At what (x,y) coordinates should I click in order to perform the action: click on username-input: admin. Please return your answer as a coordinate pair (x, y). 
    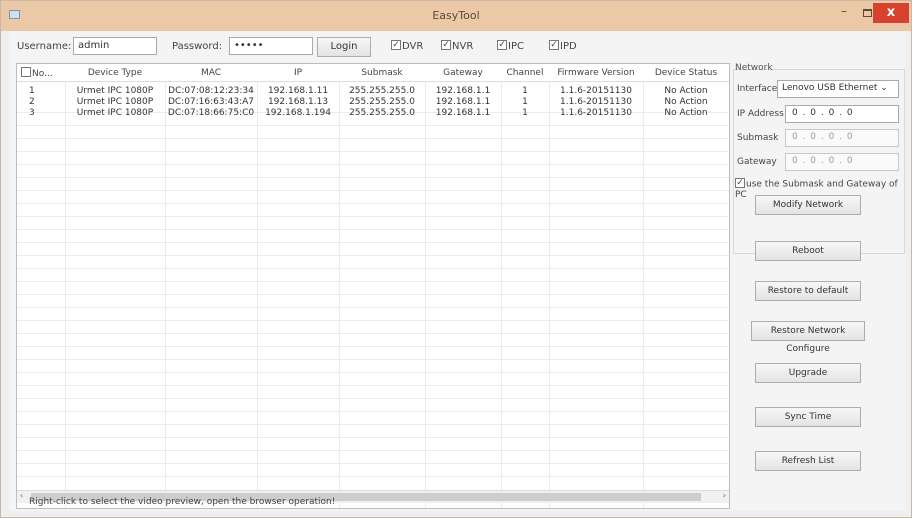
    Looking at the image, I should click on (115, 46).